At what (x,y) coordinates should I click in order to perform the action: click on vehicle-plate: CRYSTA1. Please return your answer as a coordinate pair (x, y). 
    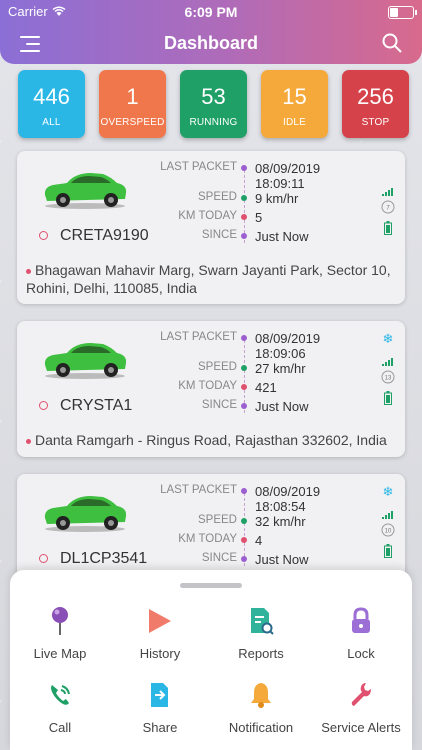
    Looking at the image, I should click on (114, 406).